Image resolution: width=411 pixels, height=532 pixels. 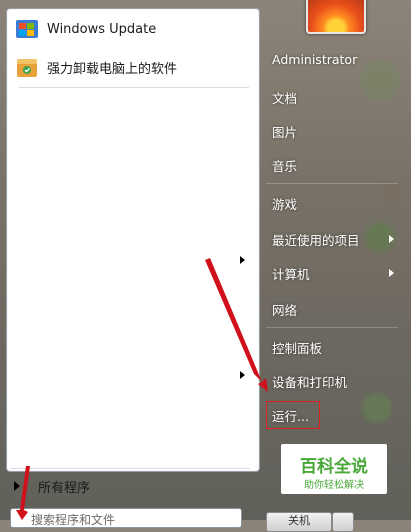 I want to click on shutdown-options-button, so click(x=343, y=522).